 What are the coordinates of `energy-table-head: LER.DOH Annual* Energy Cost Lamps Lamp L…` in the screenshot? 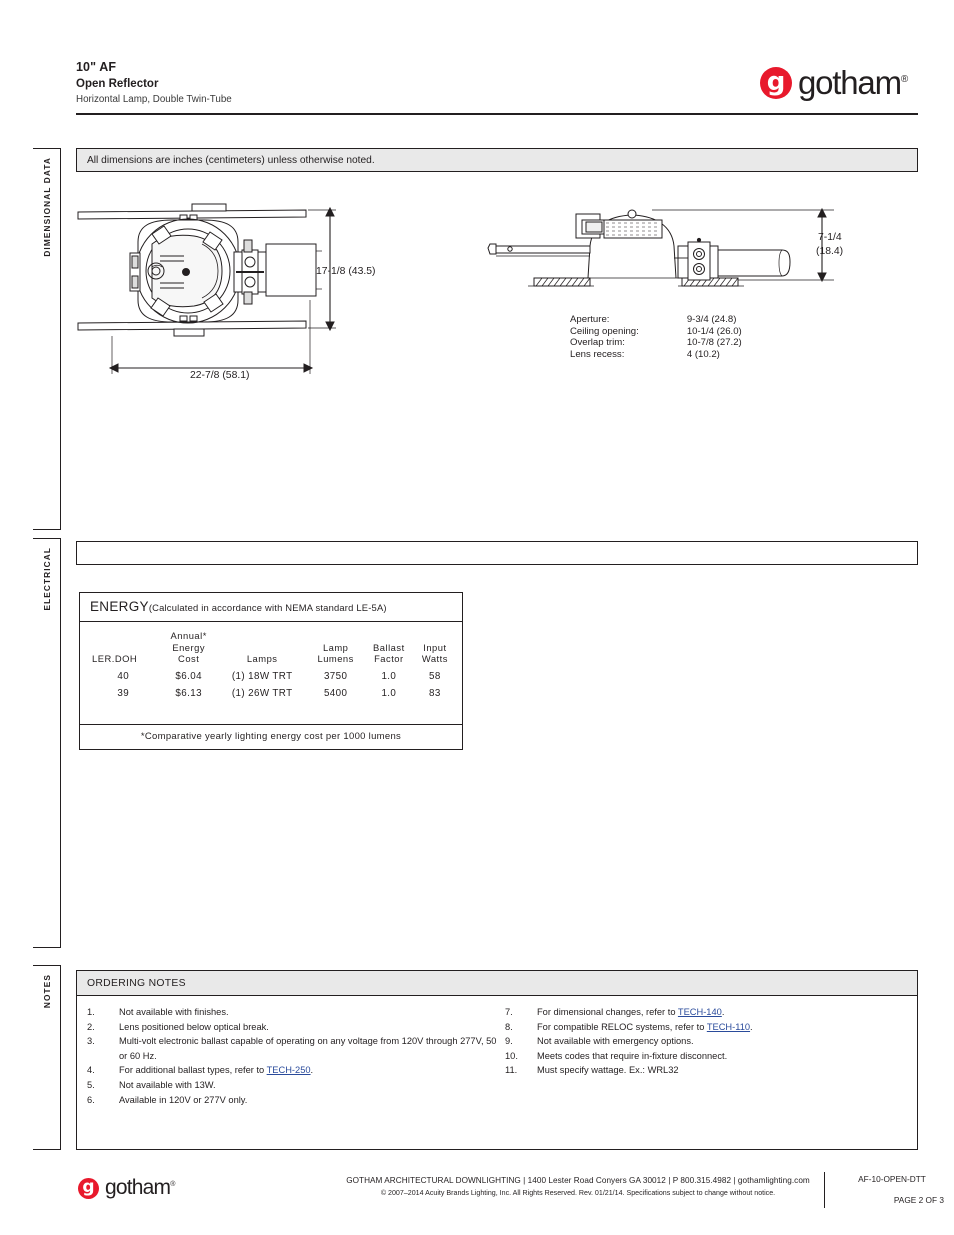 It's located at (271, 649).